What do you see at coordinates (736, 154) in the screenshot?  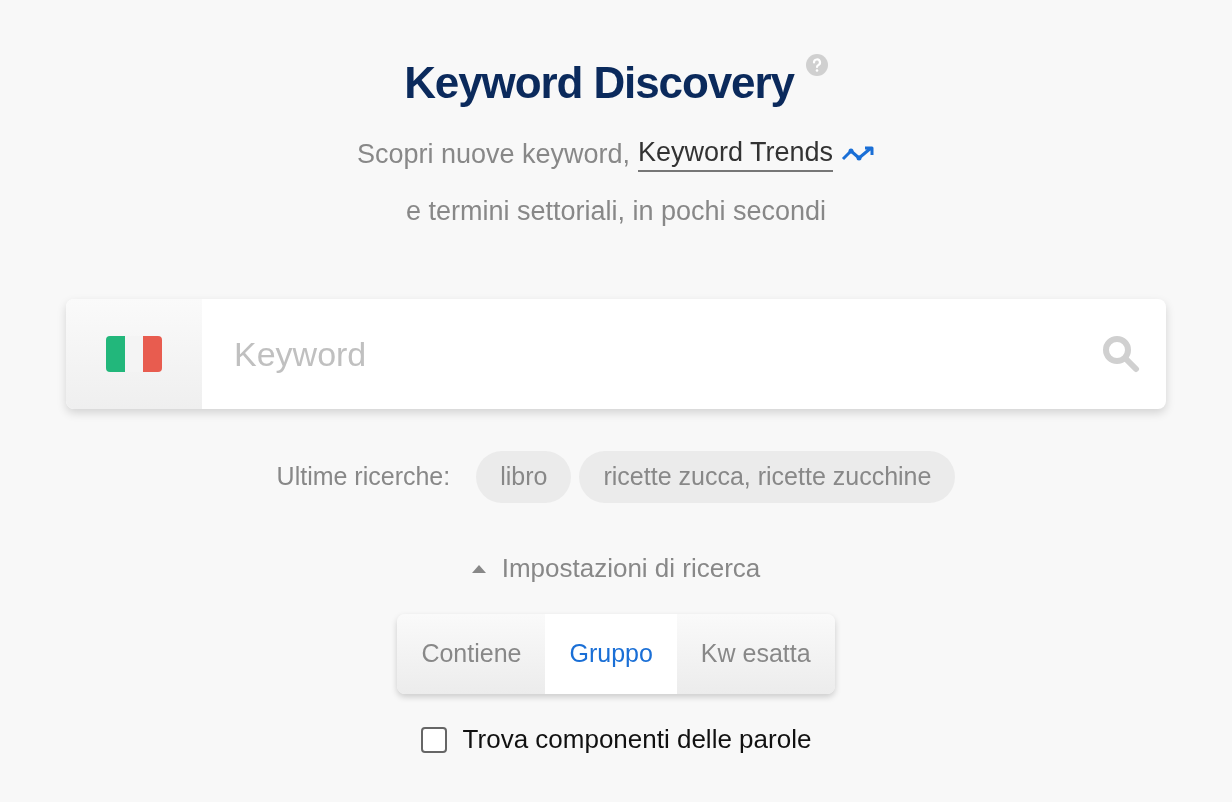 I see `keyword-trends-link: Keyword Trends` at bounding box center [736, 154].